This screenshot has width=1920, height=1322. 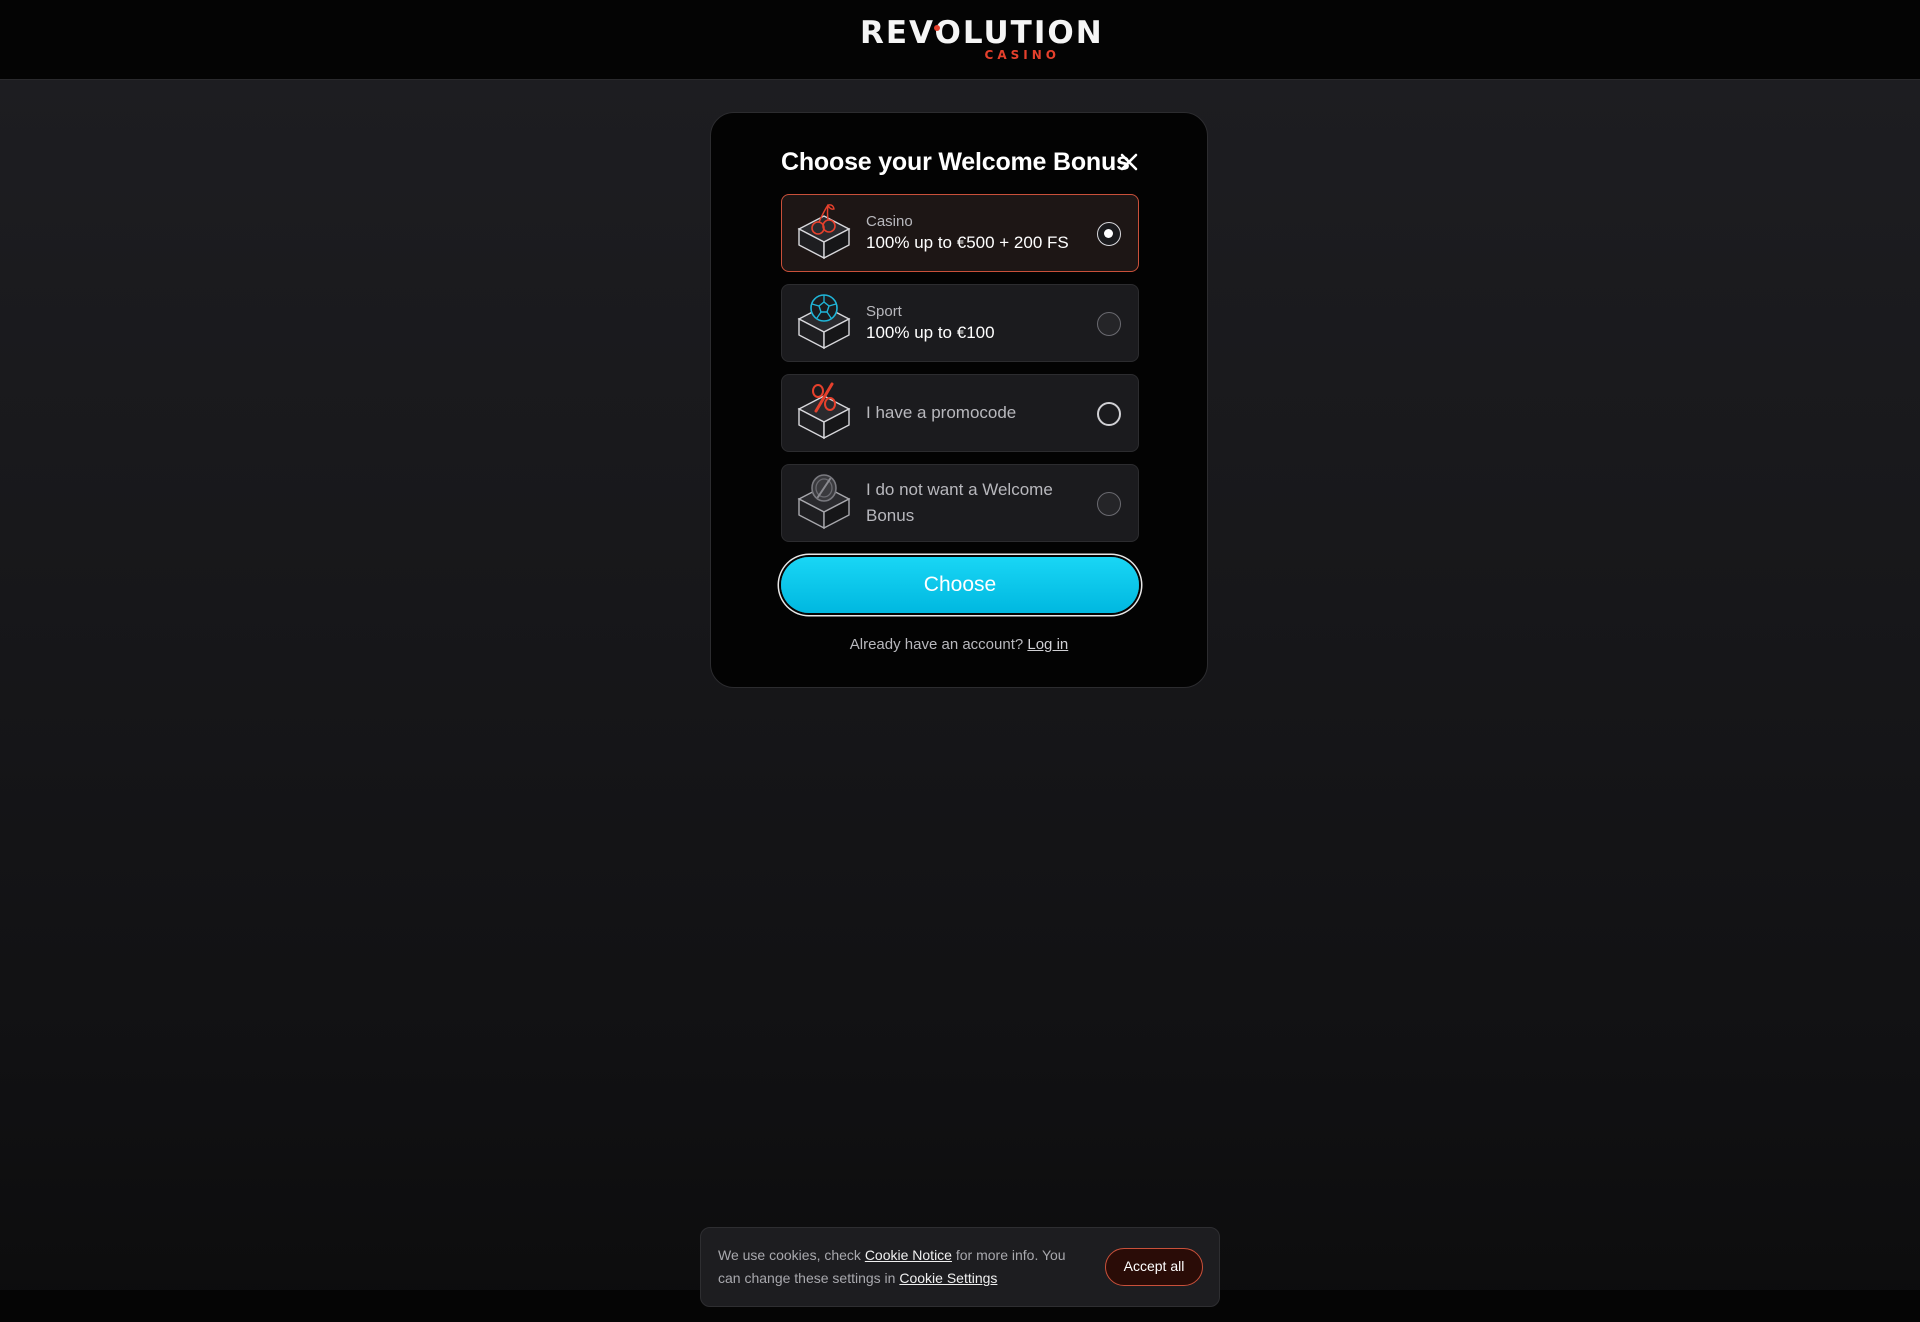 I want to click on logo-text: REVOLUTION, so click(x=982, y=33).